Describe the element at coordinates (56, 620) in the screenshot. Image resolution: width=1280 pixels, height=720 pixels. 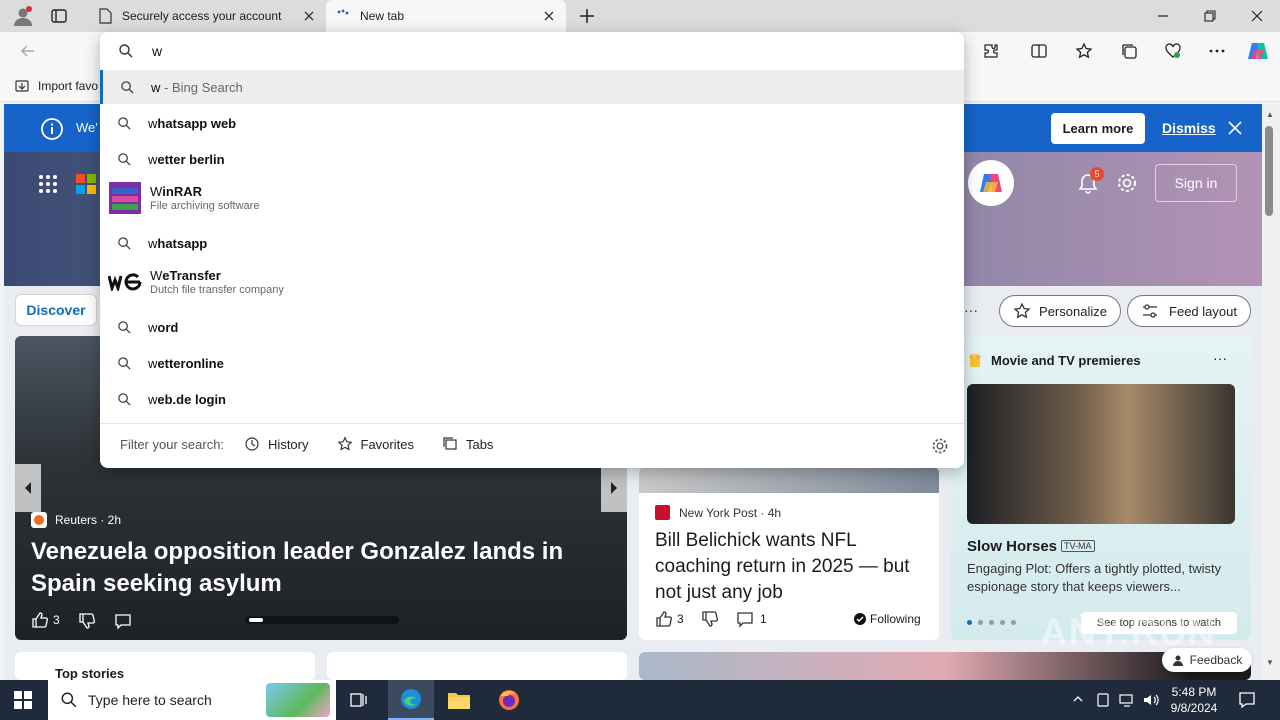
I see `like-count: 3` at that location.